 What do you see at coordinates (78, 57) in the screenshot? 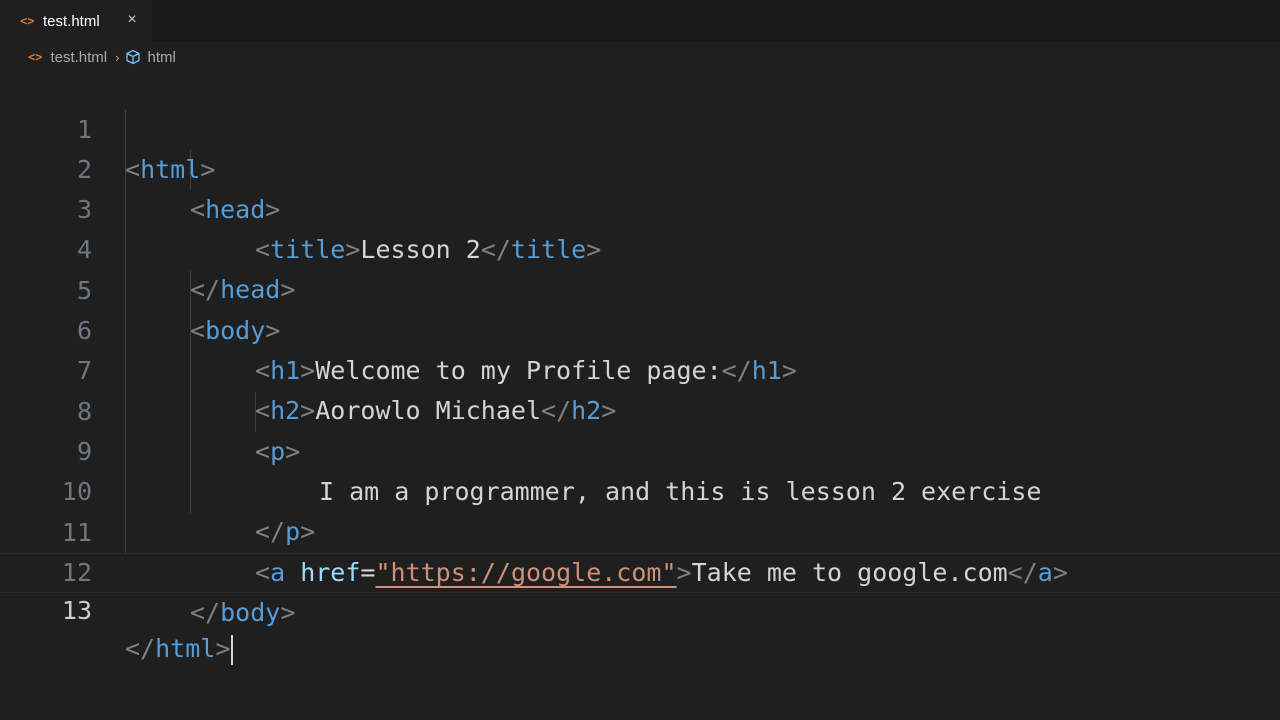
I see `breadcrumb-file: test.html` at bounding box center [78, 57].